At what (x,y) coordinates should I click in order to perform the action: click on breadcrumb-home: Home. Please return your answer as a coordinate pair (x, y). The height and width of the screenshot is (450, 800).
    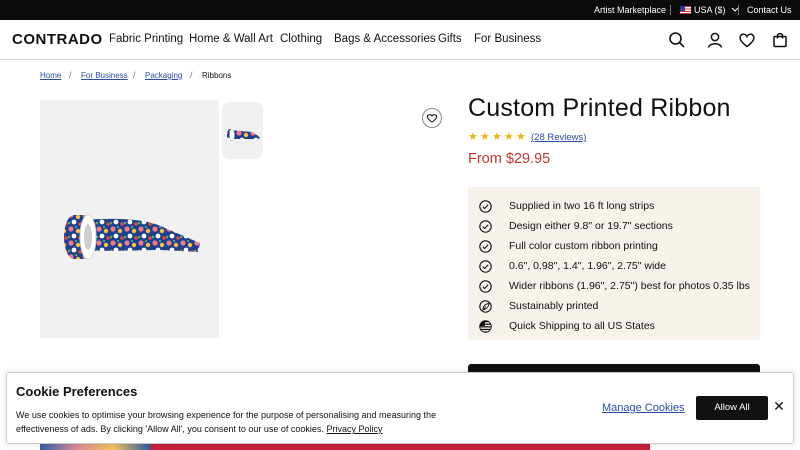
    Looking at the image, I should click on (50, 75).